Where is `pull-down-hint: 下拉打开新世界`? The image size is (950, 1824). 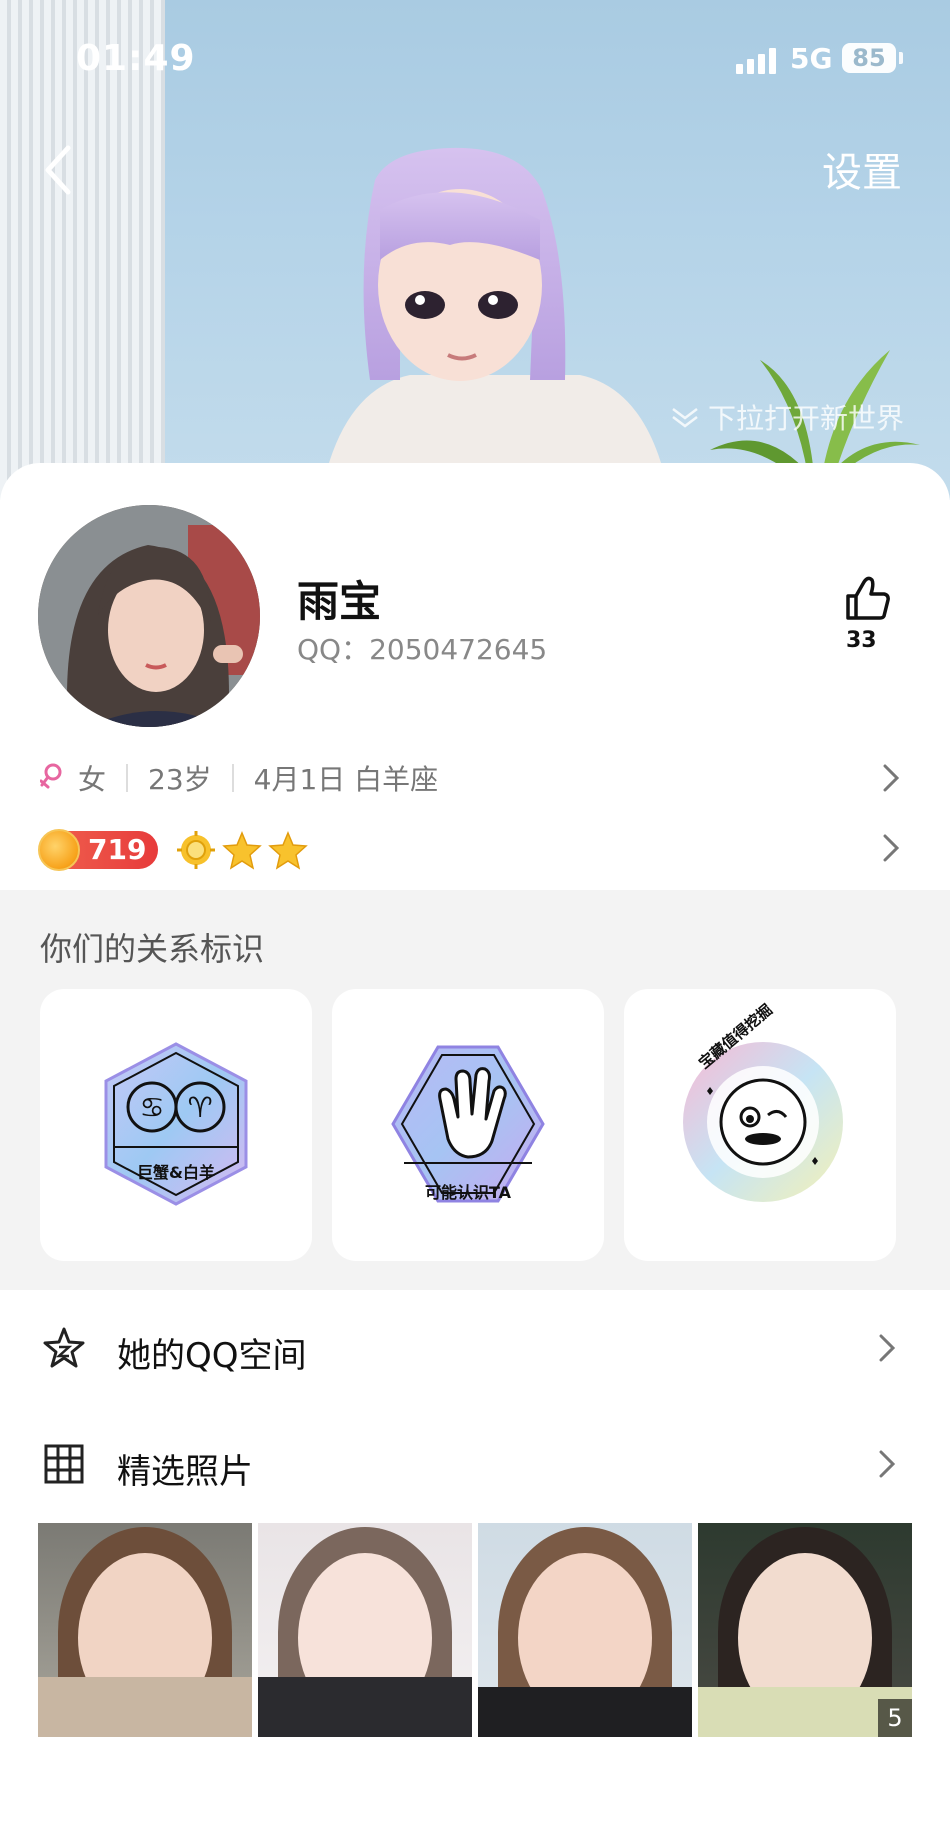
pull-down-hint: 下拉打开新世界 is located at coordinates (787, 417).